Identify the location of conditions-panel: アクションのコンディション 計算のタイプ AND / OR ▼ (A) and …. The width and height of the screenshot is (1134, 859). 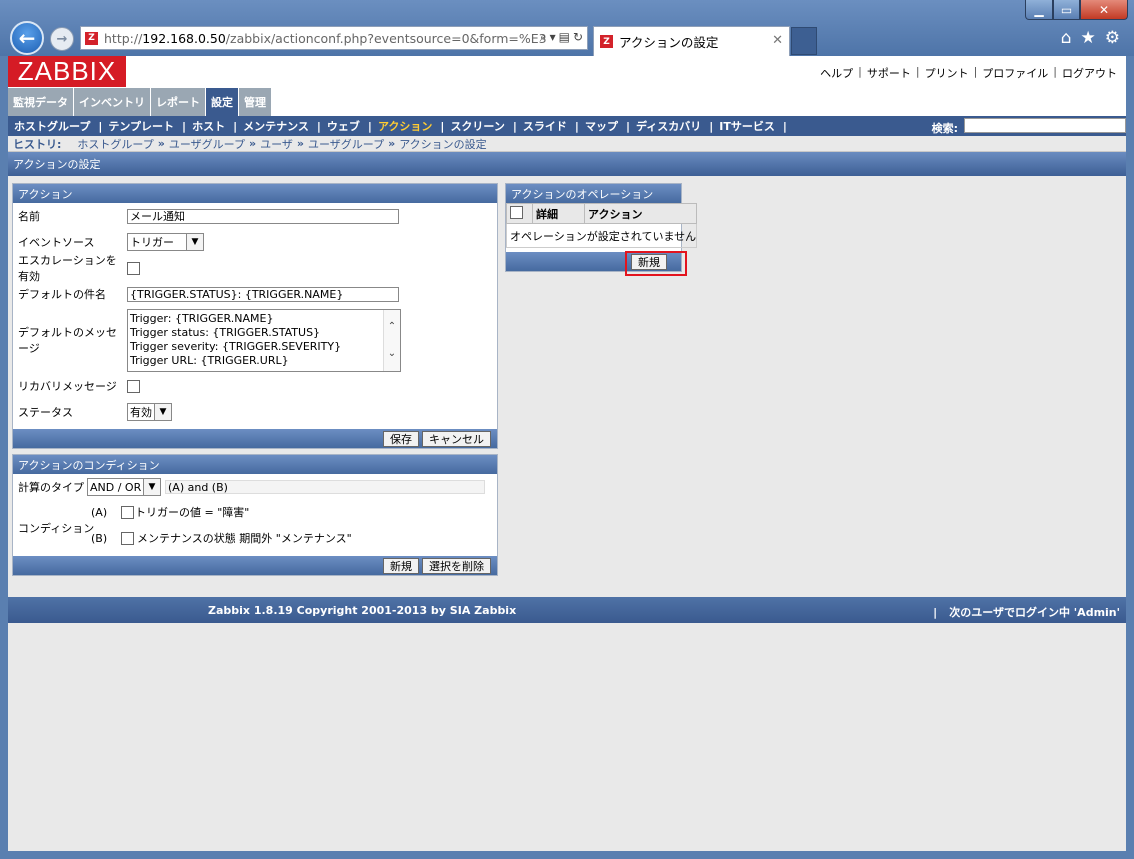
(255, 515).